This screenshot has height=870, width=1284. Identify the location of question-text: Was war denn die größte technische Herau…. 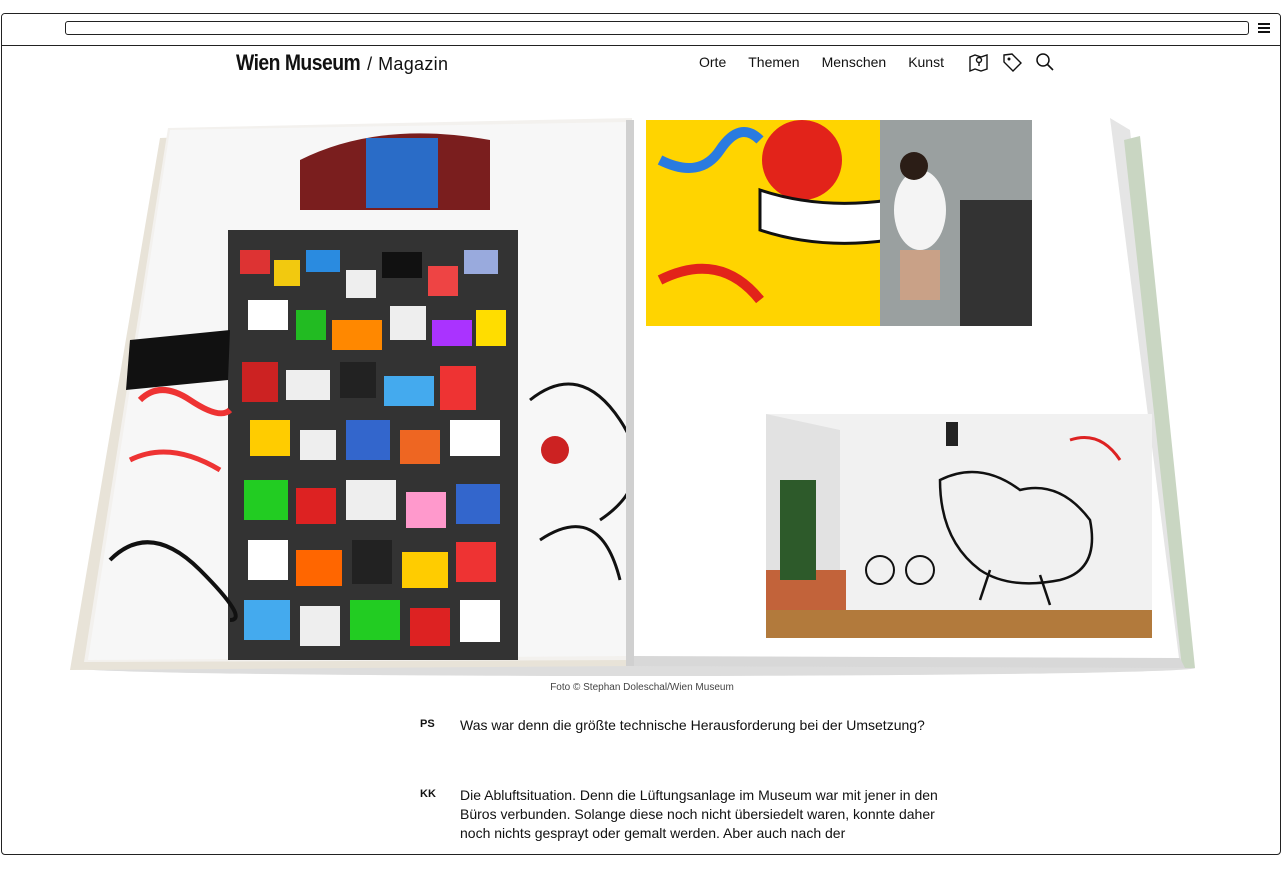
(692, 725).